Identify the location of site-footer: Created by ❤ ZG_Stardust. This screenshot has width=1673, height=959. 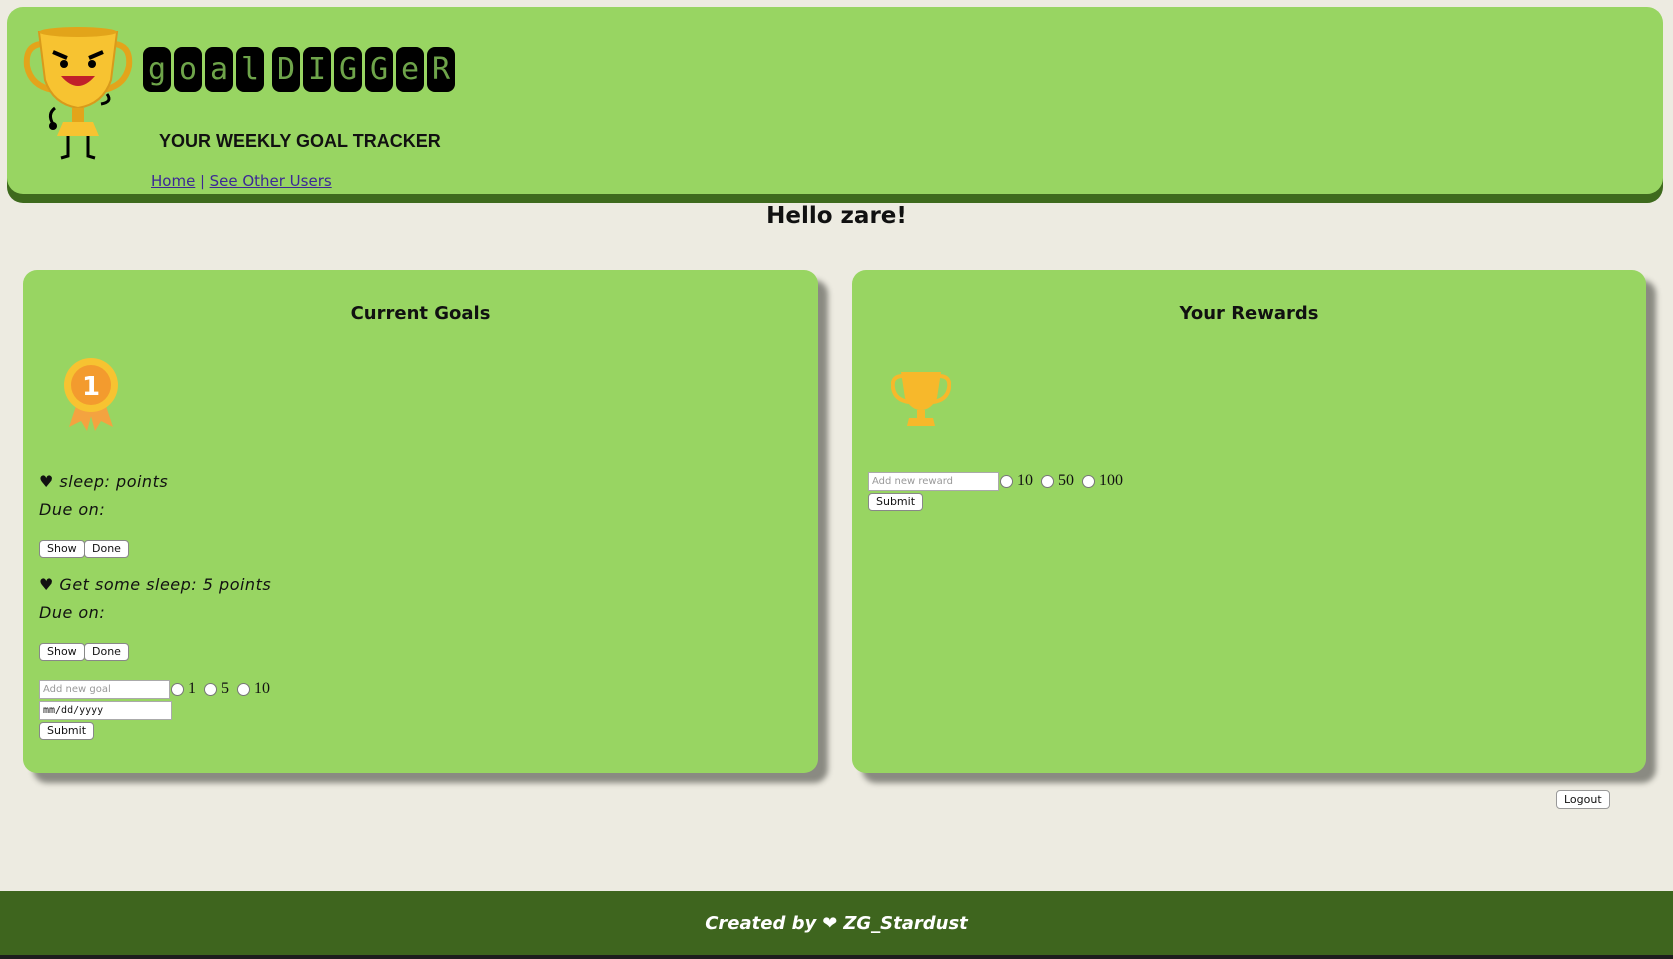
(836, 923).